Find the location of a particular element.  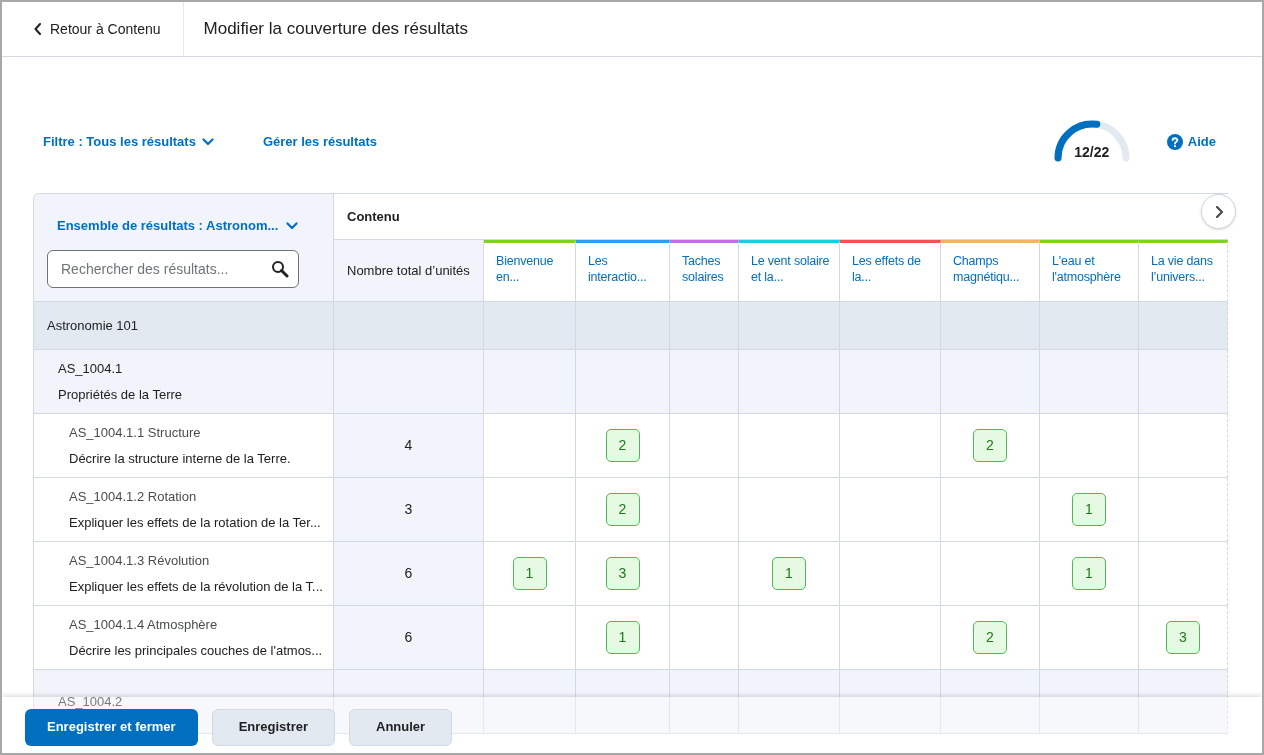

back-link: Retour à Contenu is located at coordinates (93, 29).